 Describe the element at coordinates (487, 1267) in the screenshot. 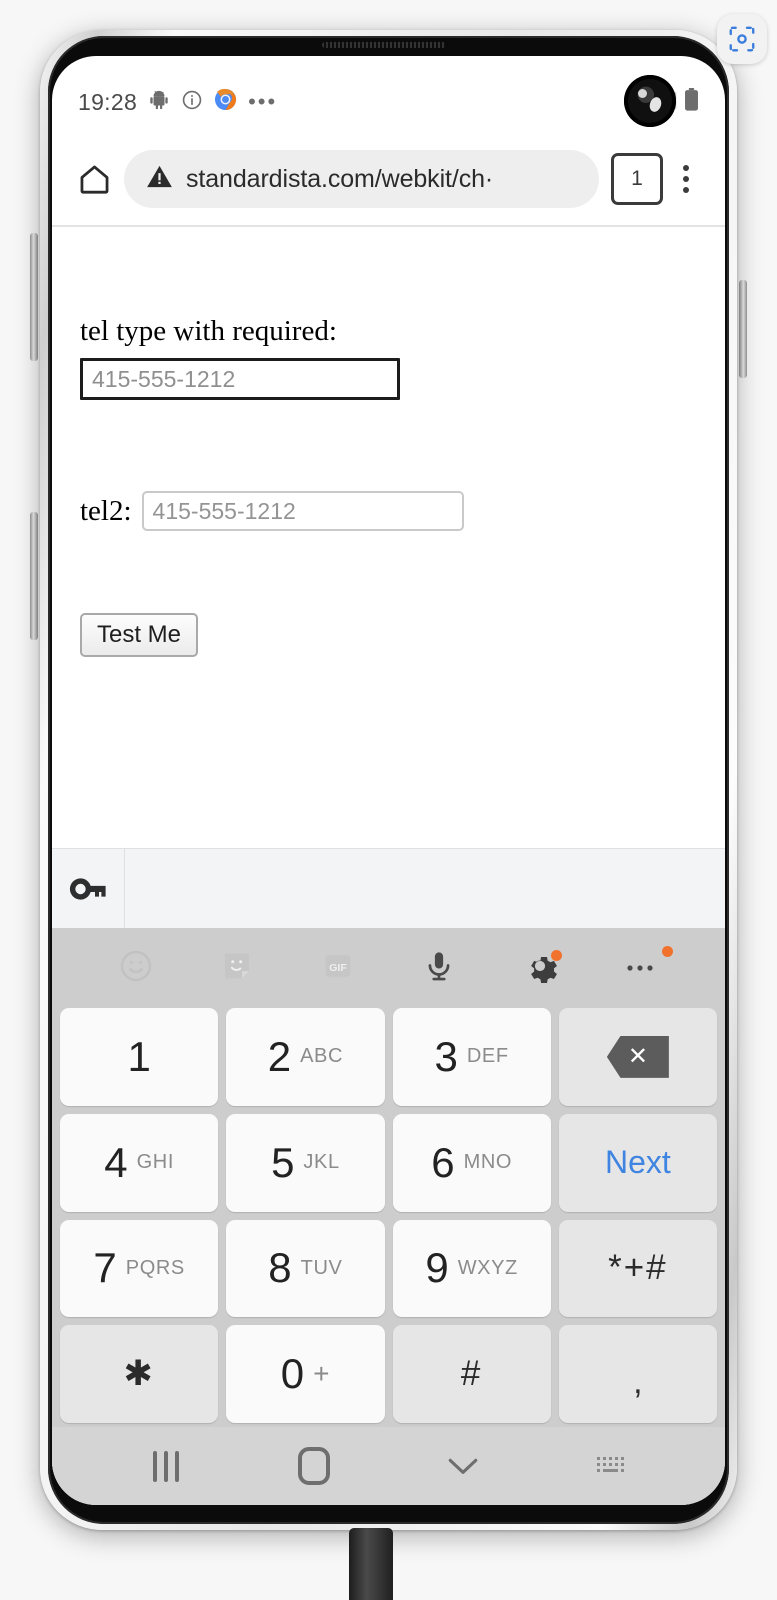

I see `key-9-letters: WXYZ` at that location.